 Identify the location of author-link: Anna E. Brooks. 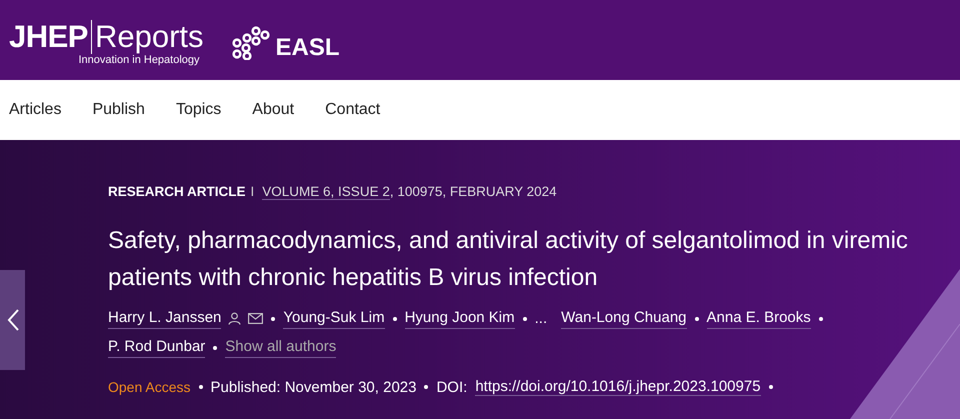
(758, 318).